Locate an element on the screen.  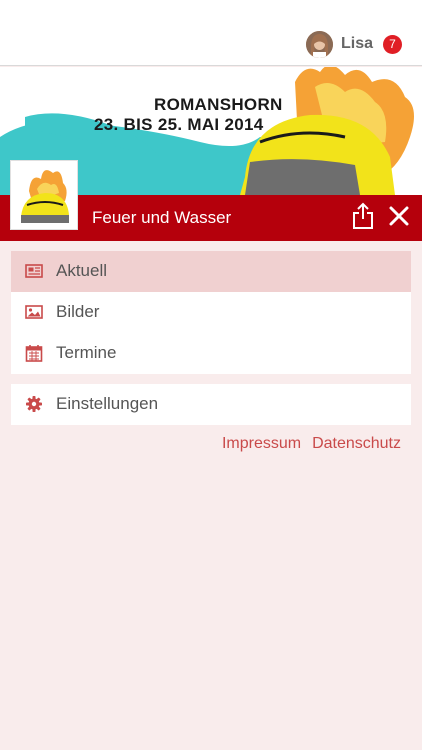
footer-links: Impressum Datenschutz is located at coordinates (311, 444).